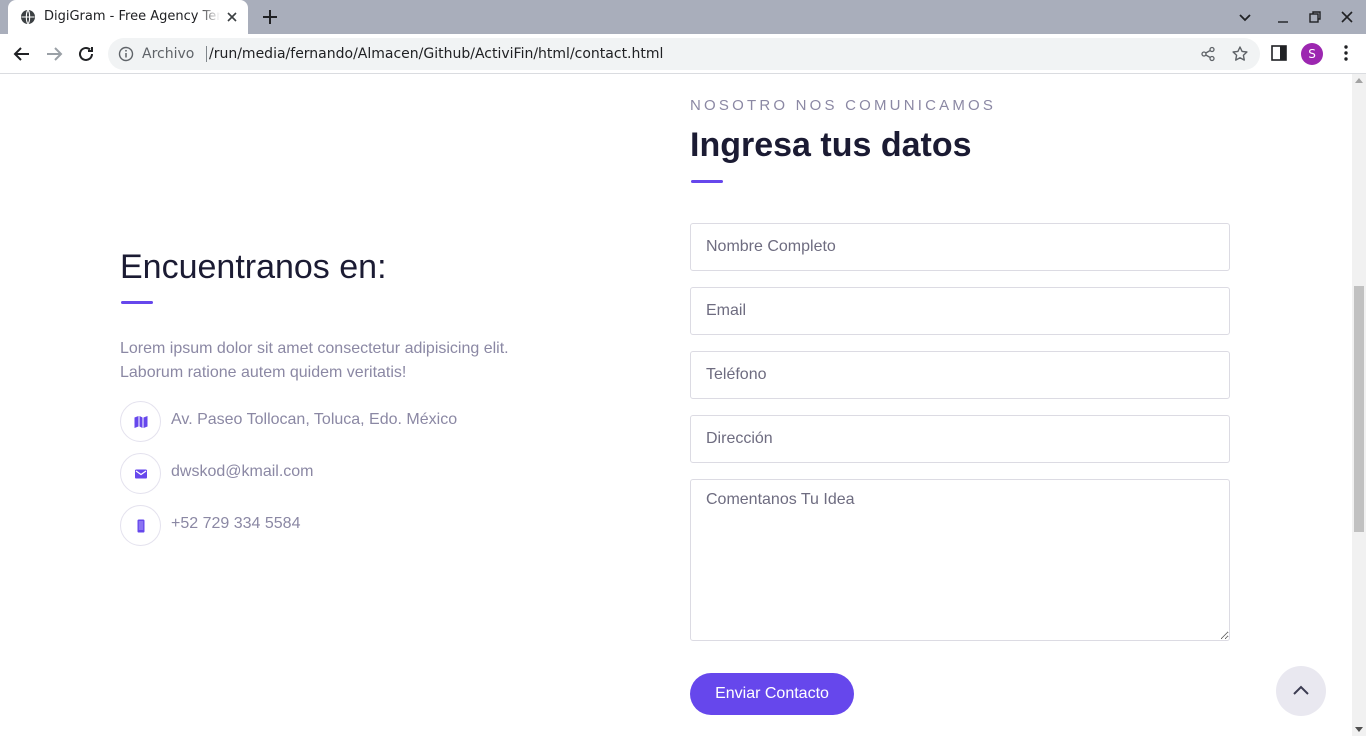 This screenshot has height=736, width=1366. Describe the element at coordinates (772, 694) in the screenshot. I see `submit-contact-button: Enviar Contacto` at that location.